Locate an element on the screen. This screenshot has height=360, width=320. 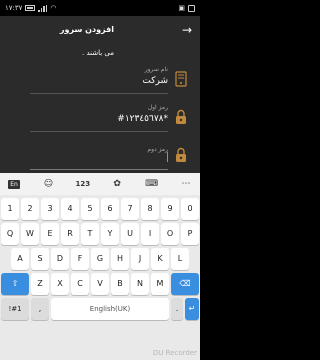
asdf-row: A S D F G H J K L is located at coordinates (100, 260).